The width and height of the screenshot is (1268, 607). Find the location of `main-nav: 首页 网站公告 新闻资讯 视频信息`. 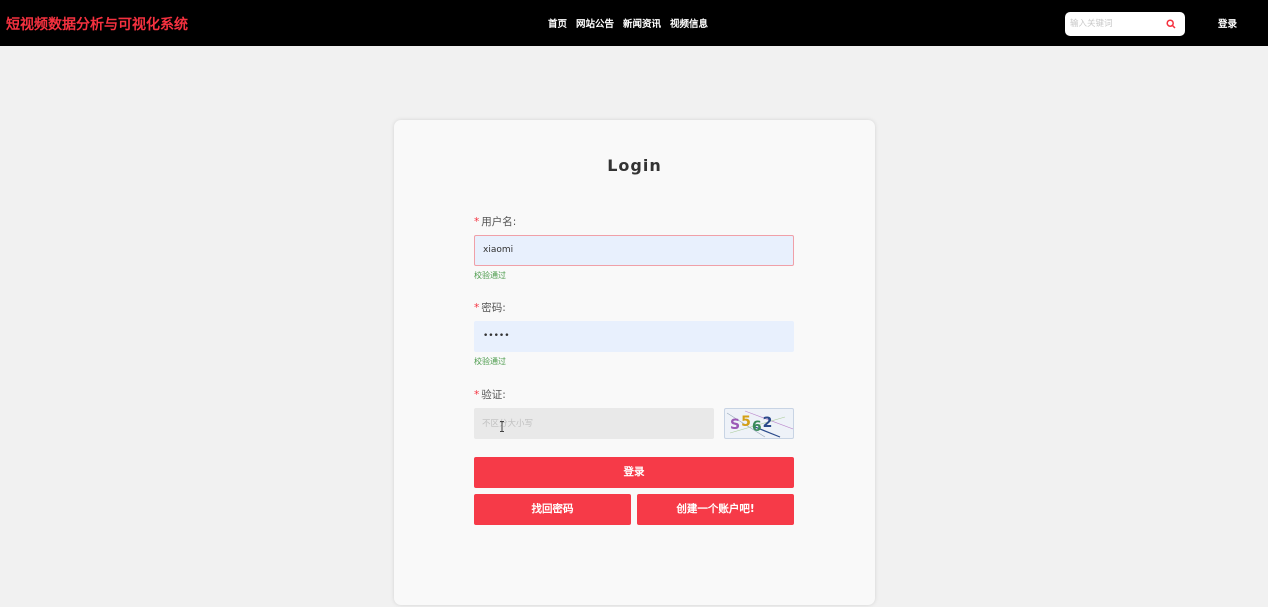

main-nav: 首页 网站公告 新闻资讯 视频信息 is located at coordinates (628, 23).